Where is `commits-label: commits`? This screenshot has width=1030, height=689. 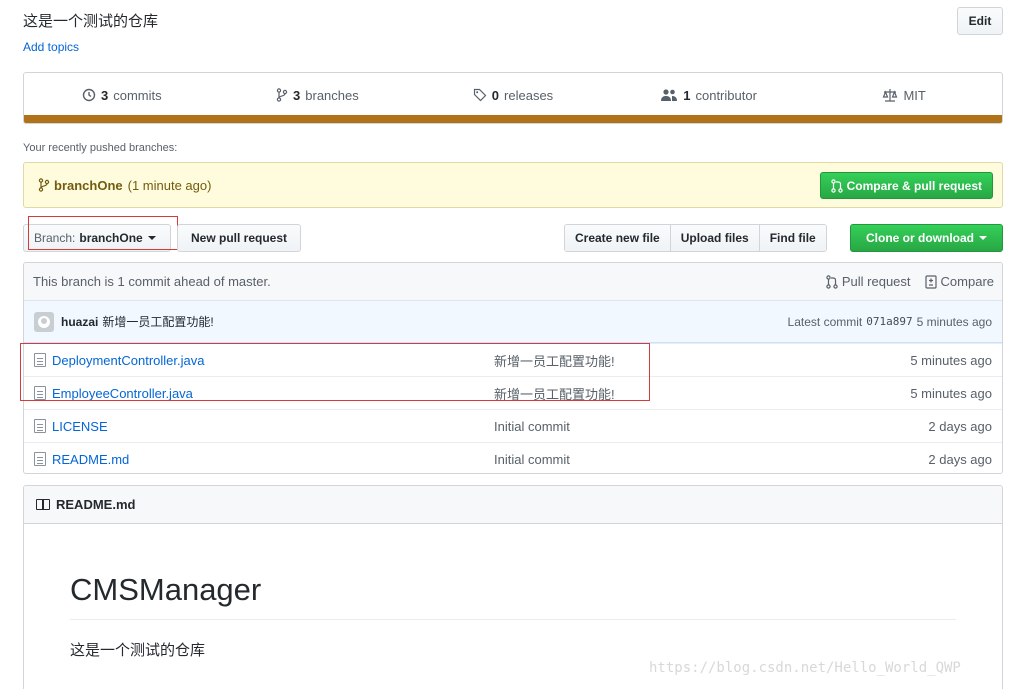 commits-label: commits is located at coordinates (137, 95).